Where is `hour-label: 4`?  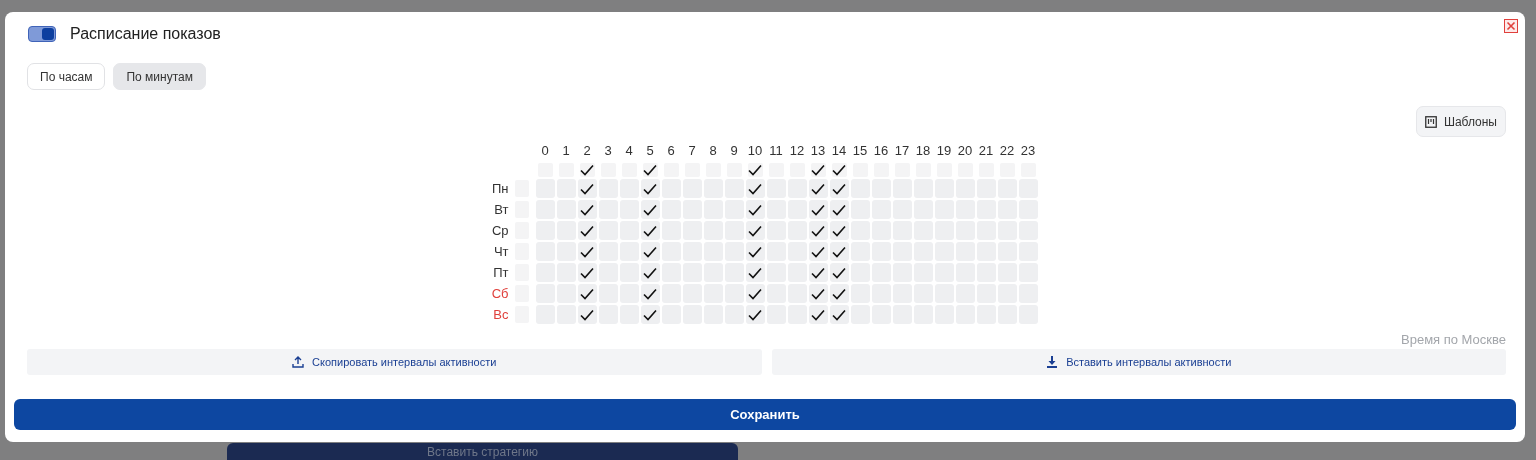
hour-label: 4 is located at coordinates (629, 151).